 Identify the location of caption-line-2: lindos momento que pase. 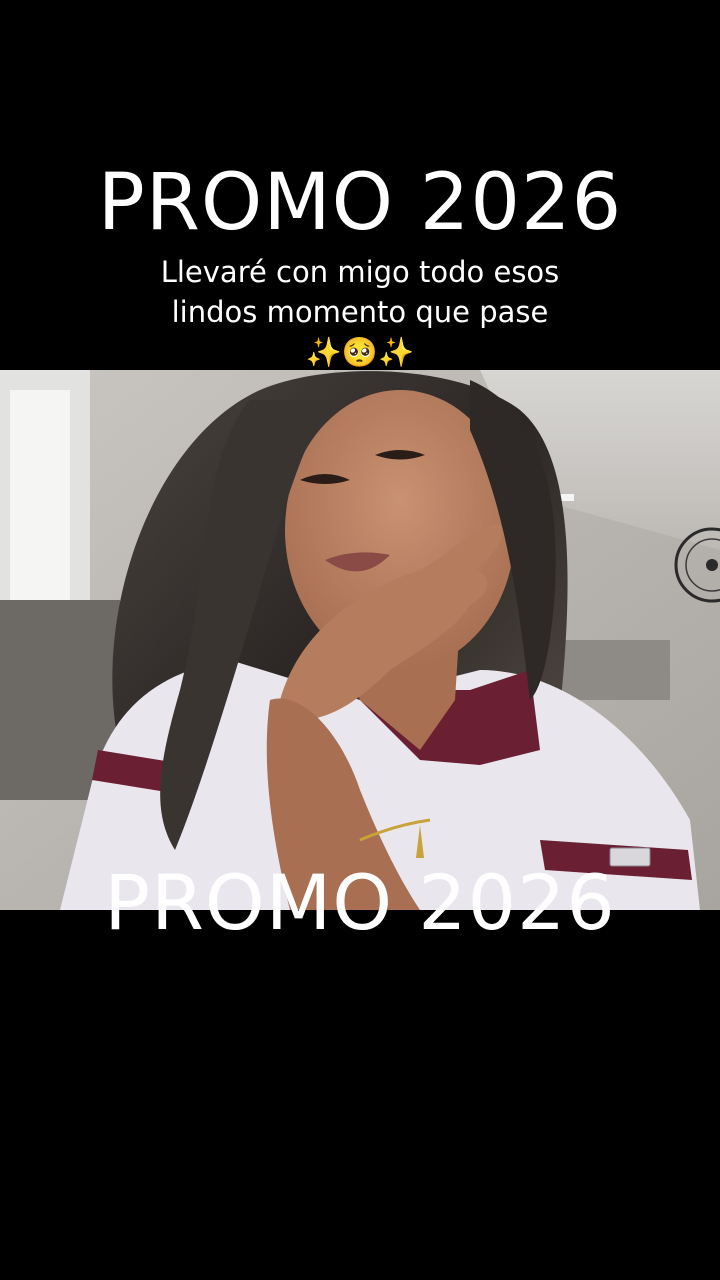
(360, 312).